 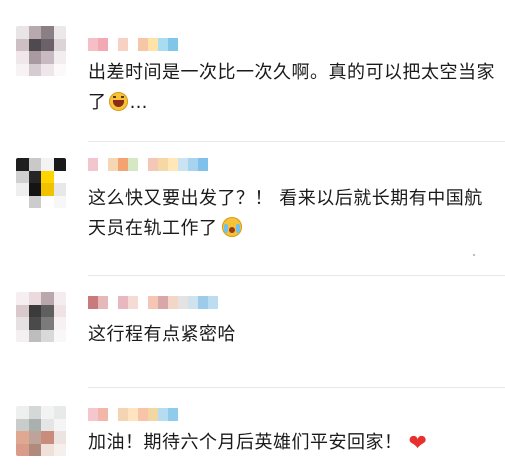 What do you see at coordinates (293, 214) in the screenshot?
I see `comment-text: 这么快又要出发了？！ 看来以后就长期有中国航天员在轨工作了` at bounding box center [293, 214].